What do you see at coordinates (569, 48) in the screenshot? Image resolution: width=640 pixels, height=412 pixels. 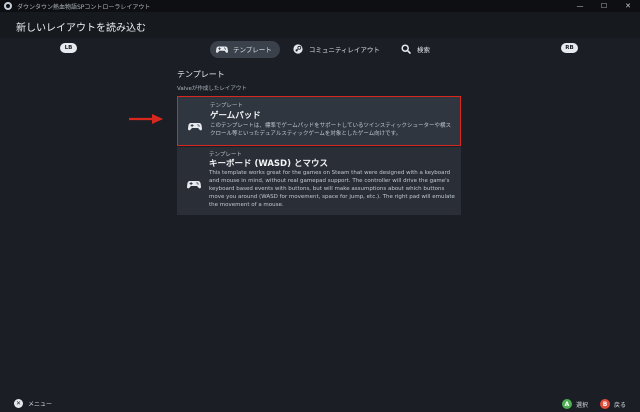 I see `right-bumper-badge: RB` at bounding box center [569, 48].